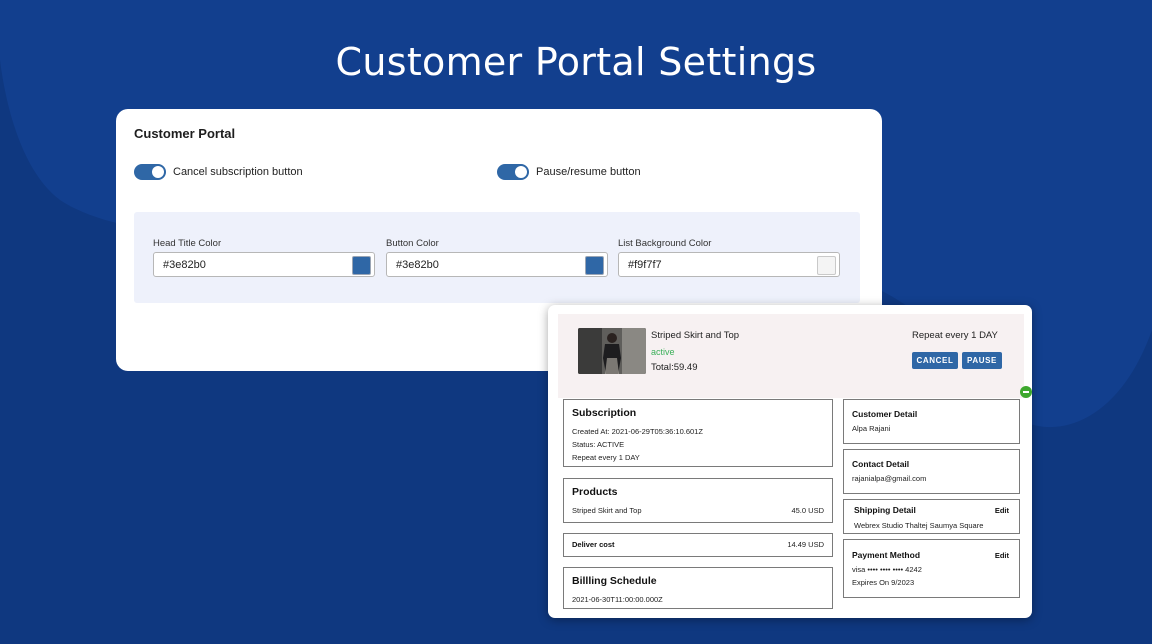 Image resolution: width=1152 pixels, height=644 pixels. What do you see at coordinates (593, 544) in the screenshot?
I see `deliver-cost-label: Deliver cost` at bounding box center [593, 544].